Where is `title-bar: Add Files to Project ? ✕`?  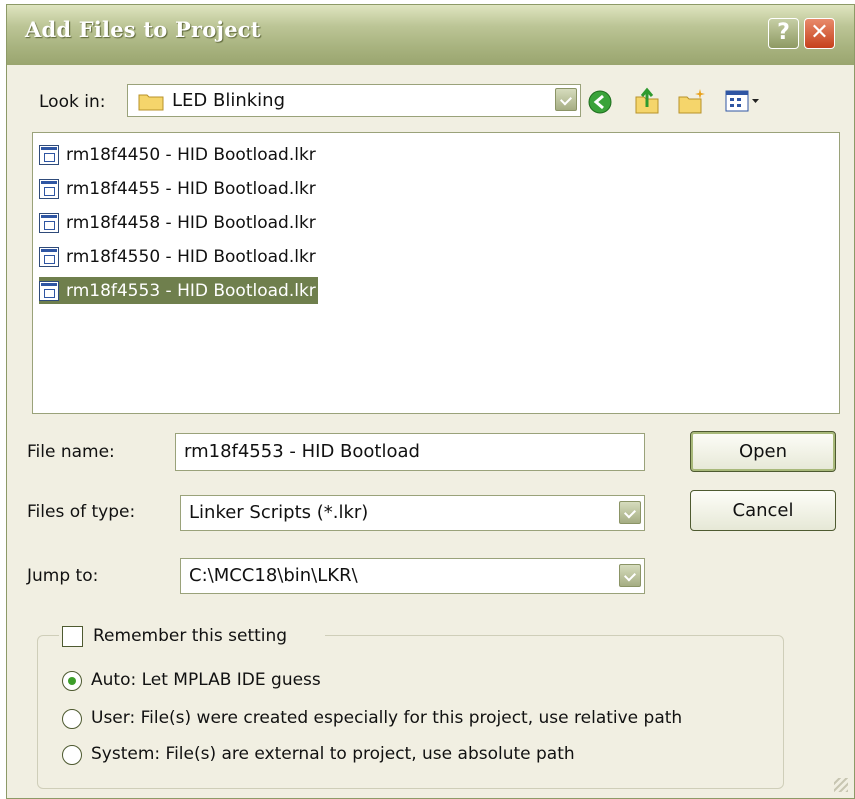
title-bar: Add Files to Project ? ✕ is located at coordinates (430, 35).